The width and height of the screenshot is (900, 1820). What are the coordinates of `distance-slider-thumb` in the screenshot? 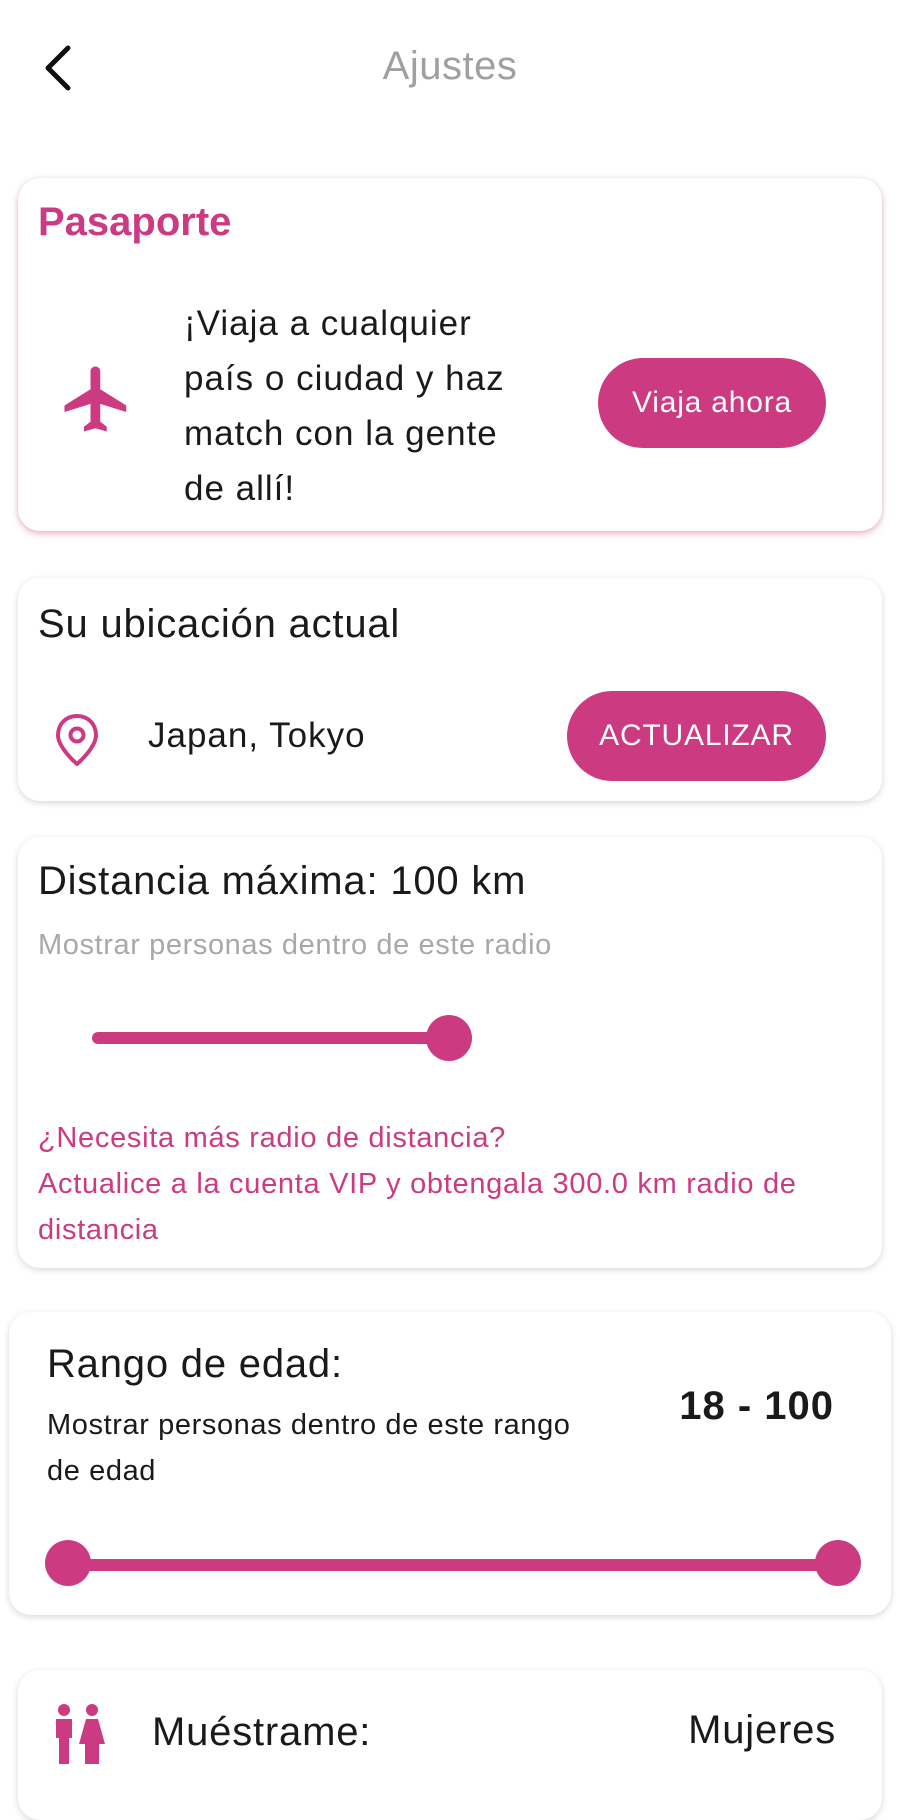 It's located at (449, 1038).